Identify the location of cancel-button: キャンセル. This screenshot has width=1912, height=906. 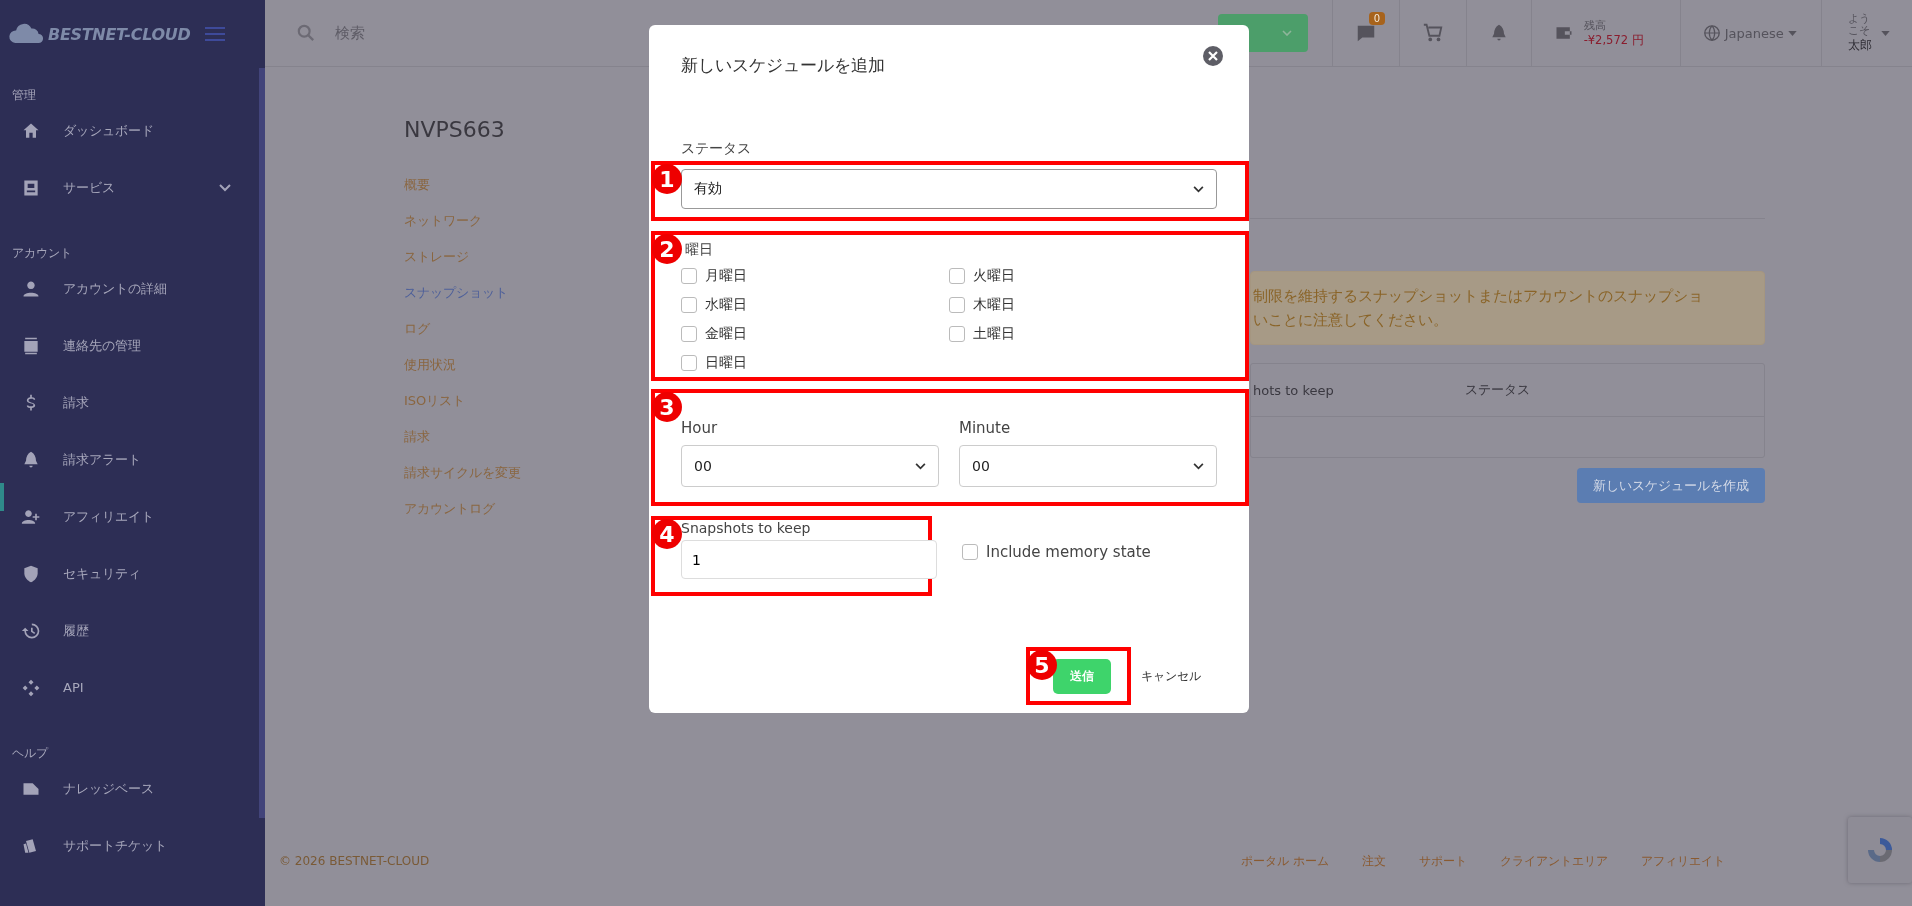
(1171, 676).